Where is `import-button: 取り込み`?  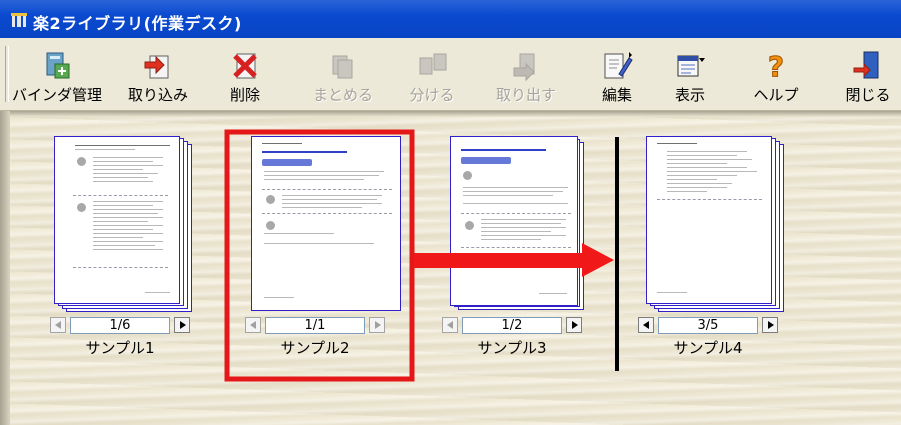 import-button: 取り込み is located at coordinates (158, 74).